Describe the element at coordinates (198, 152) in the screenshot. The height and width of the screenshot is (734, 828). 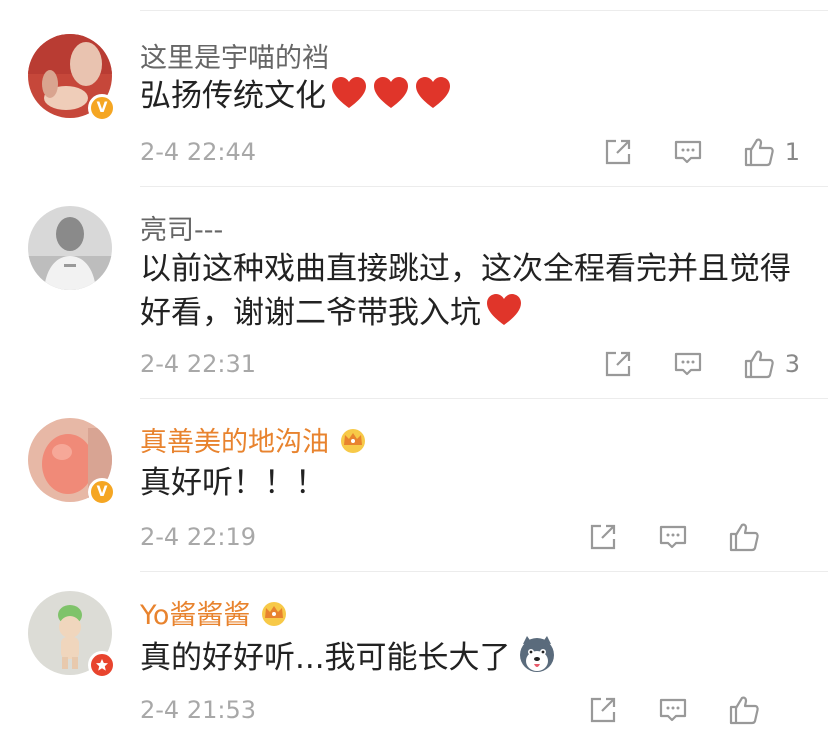
I see `comment-timestamp: 2-4 22:44` at that location.